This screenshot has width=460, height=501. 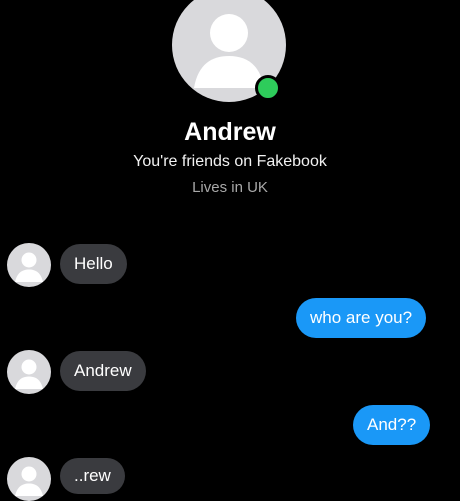 I want to click on outgoing-message-bubble: who are you?, so click(x=361, y=318).